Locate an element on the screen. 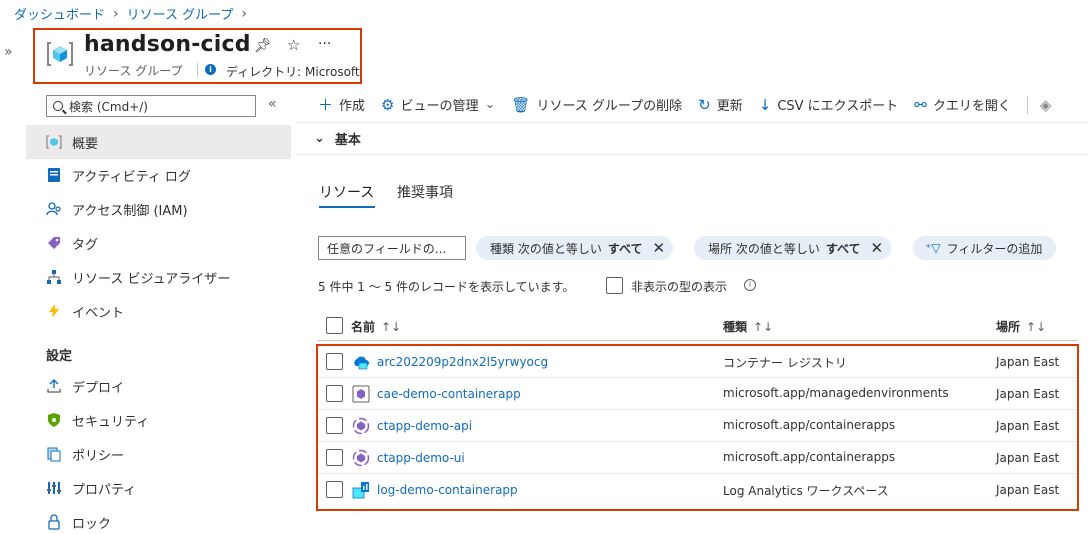  create-button: ＋ 作成 is located at coordinates (341, 104).